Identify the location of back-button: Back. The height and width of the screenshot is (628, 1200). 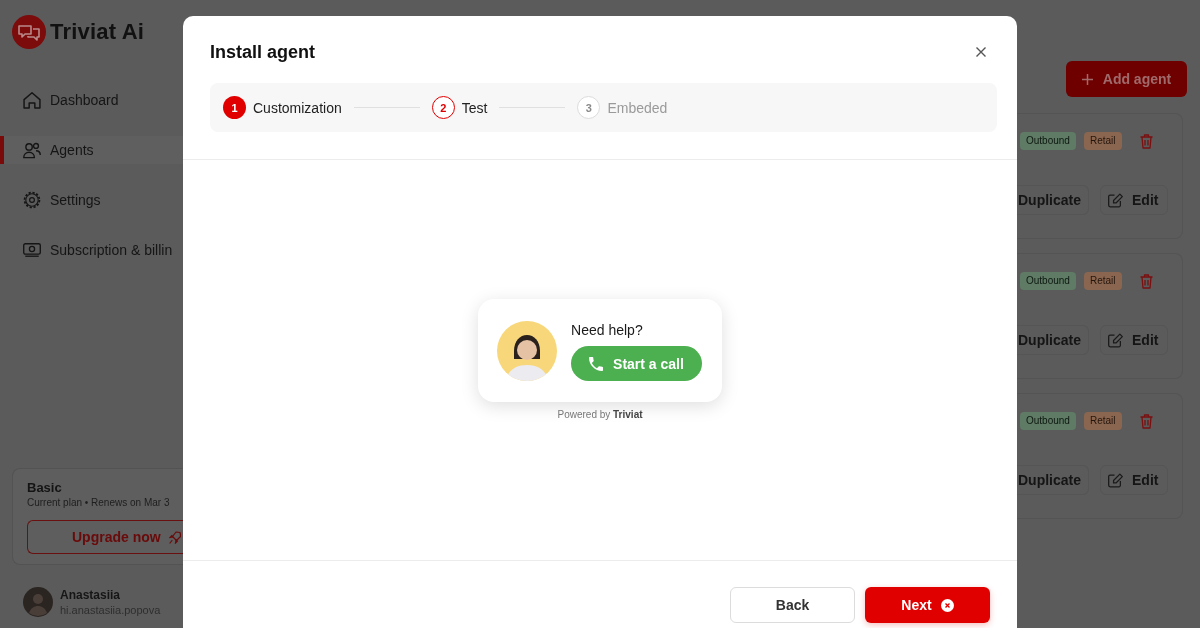
(792, 605).